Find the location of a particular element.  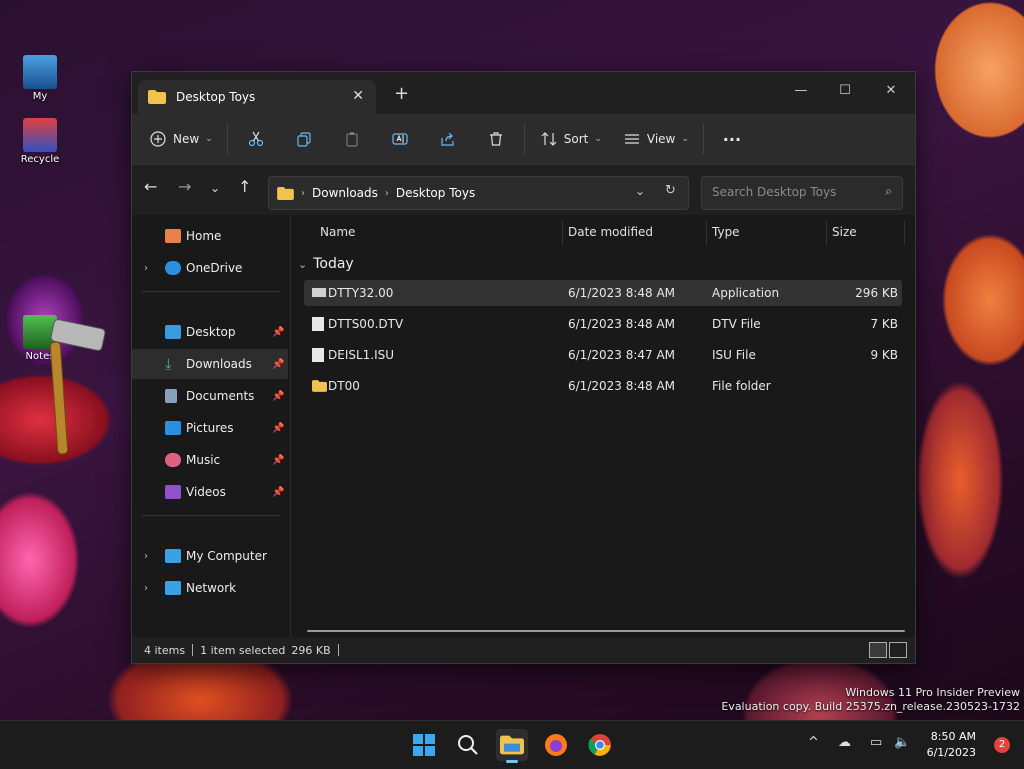

show-hidden-icons-chevron-icon: ^ is located at coordinates (813, 742).